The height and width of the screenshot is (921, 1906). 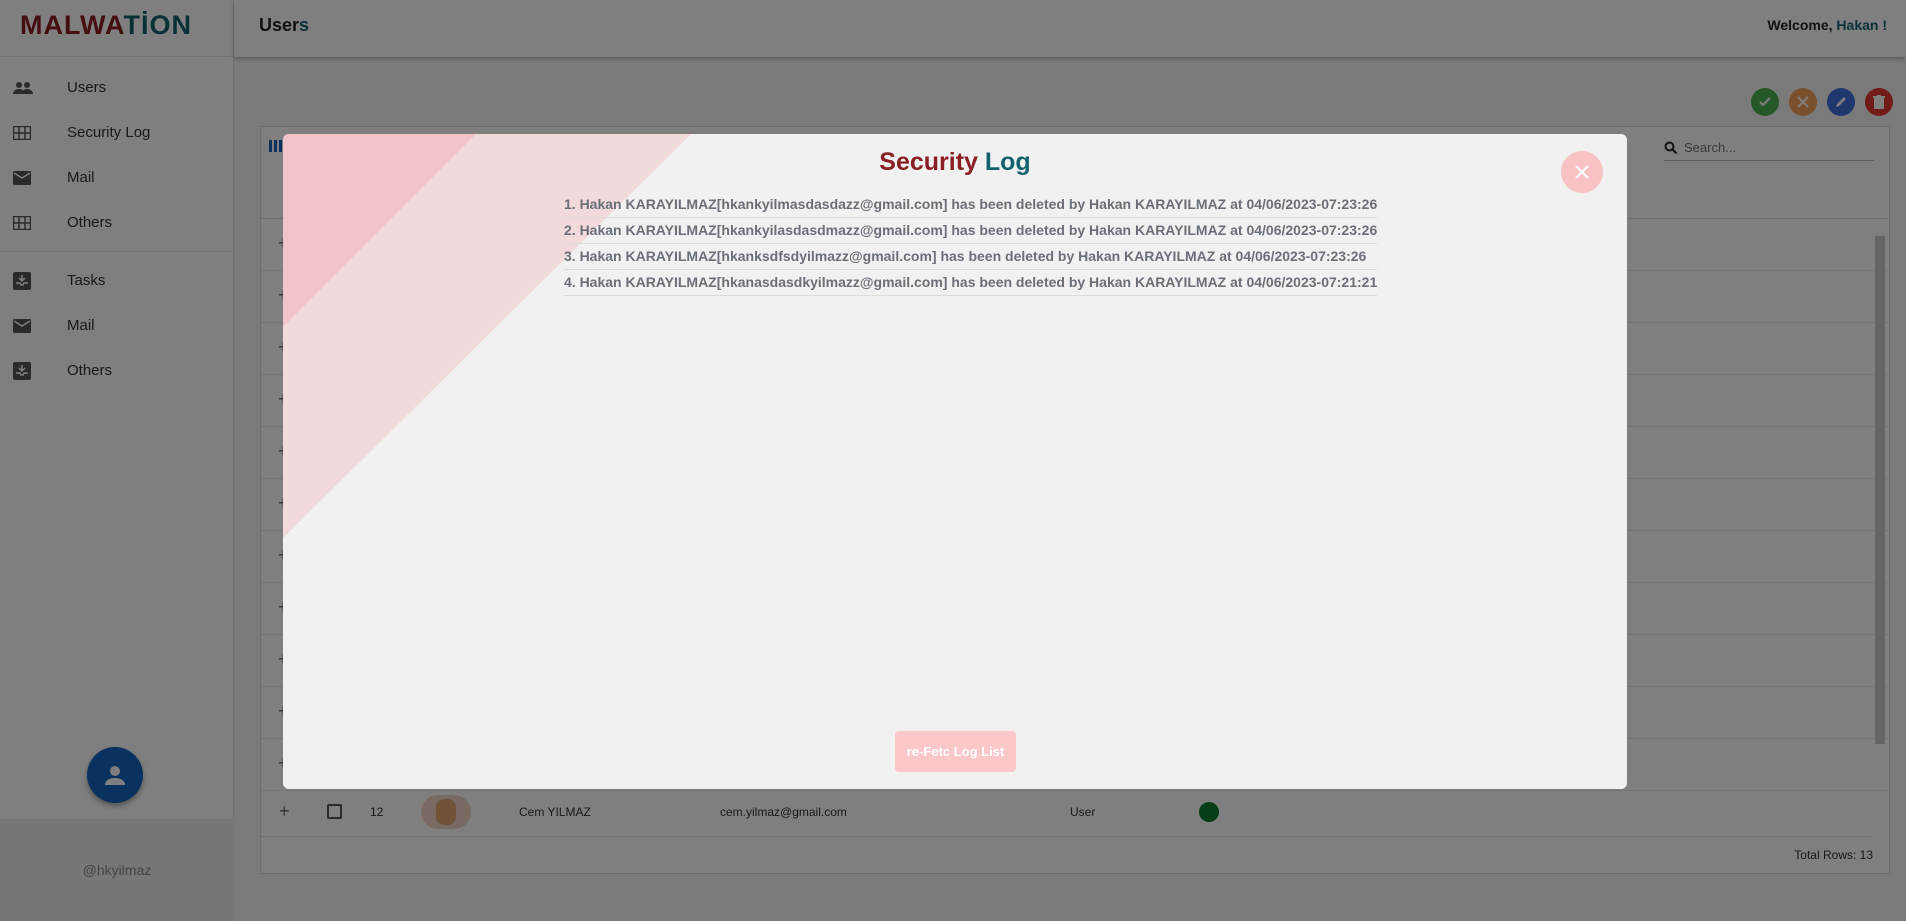 I want to click on modal-title: Security Log, so click(x=955, y=162).